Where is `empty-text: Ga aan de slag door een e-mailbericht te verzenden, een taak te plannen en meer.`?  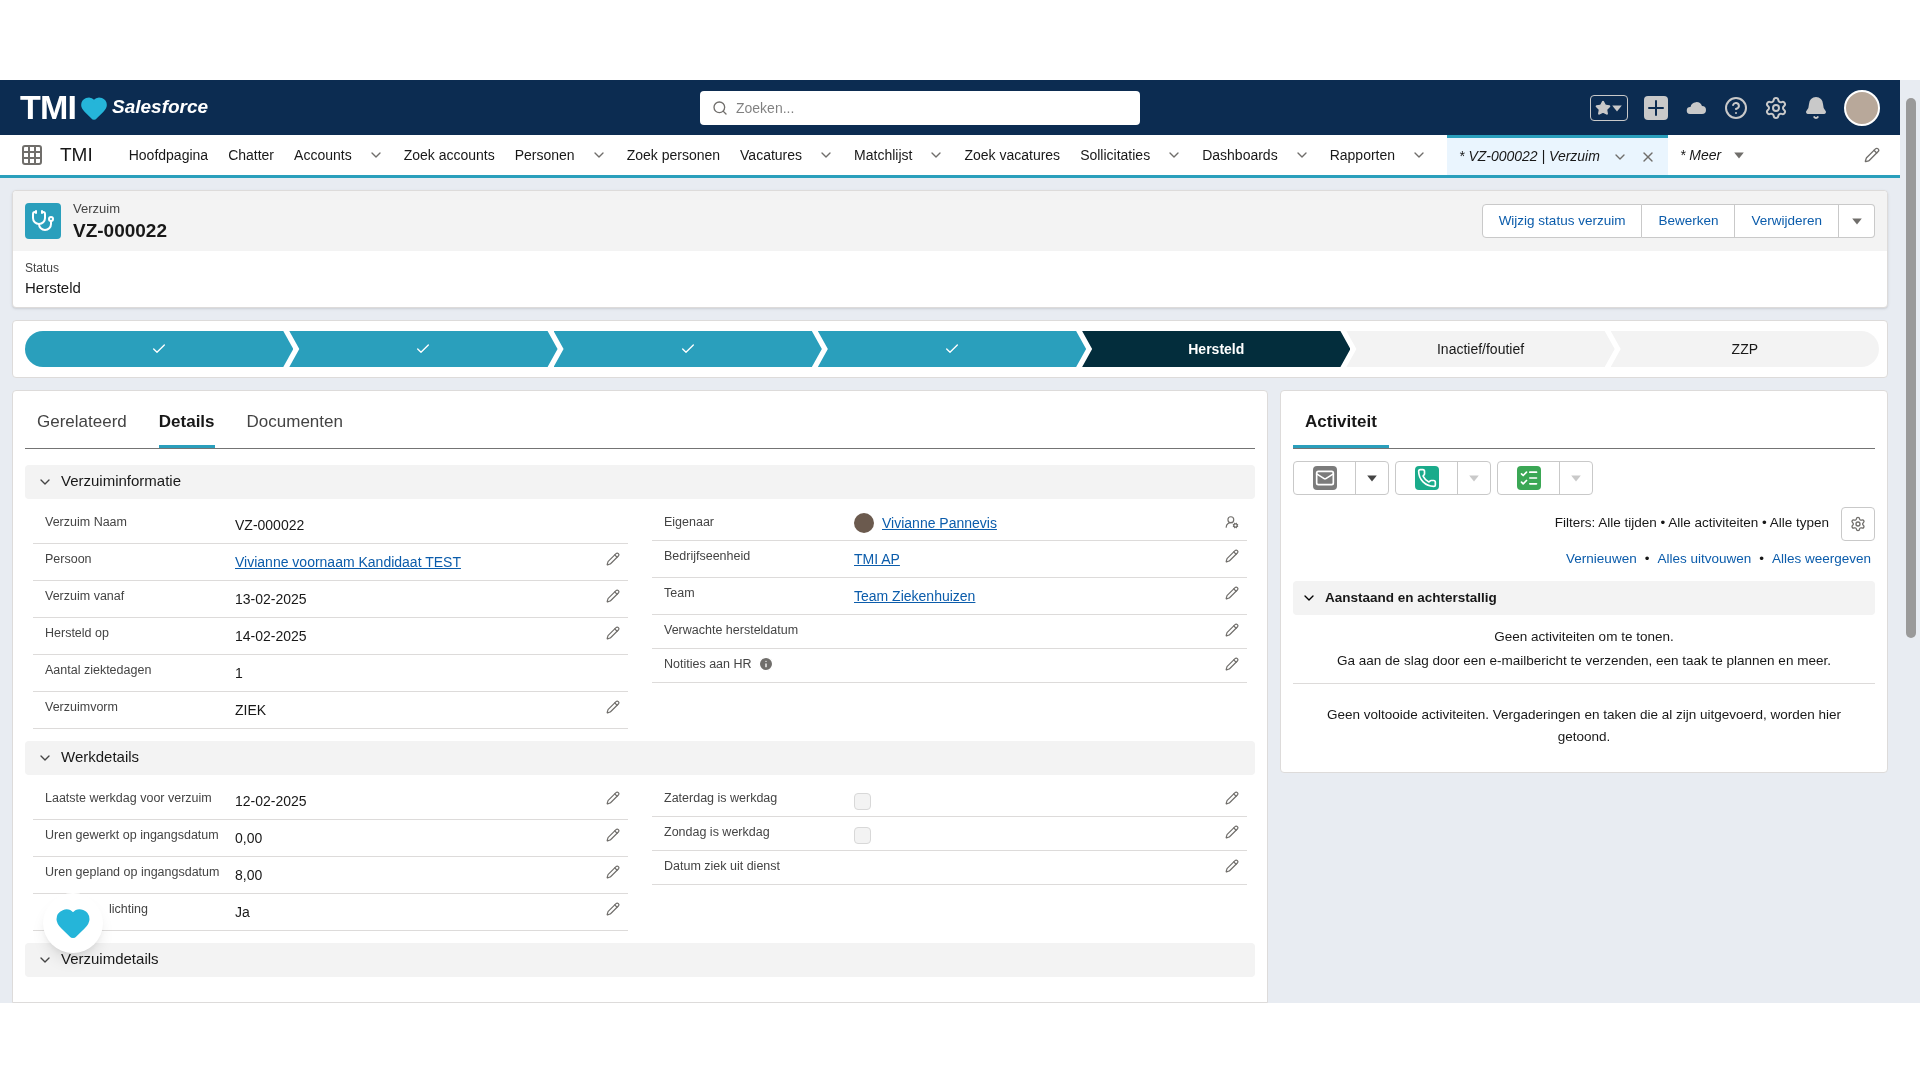 empty-text: Ga aan de slag door een e-mailbericht te verzenden, een taak te plannen en meer. is located at coordinates (1584, 661).